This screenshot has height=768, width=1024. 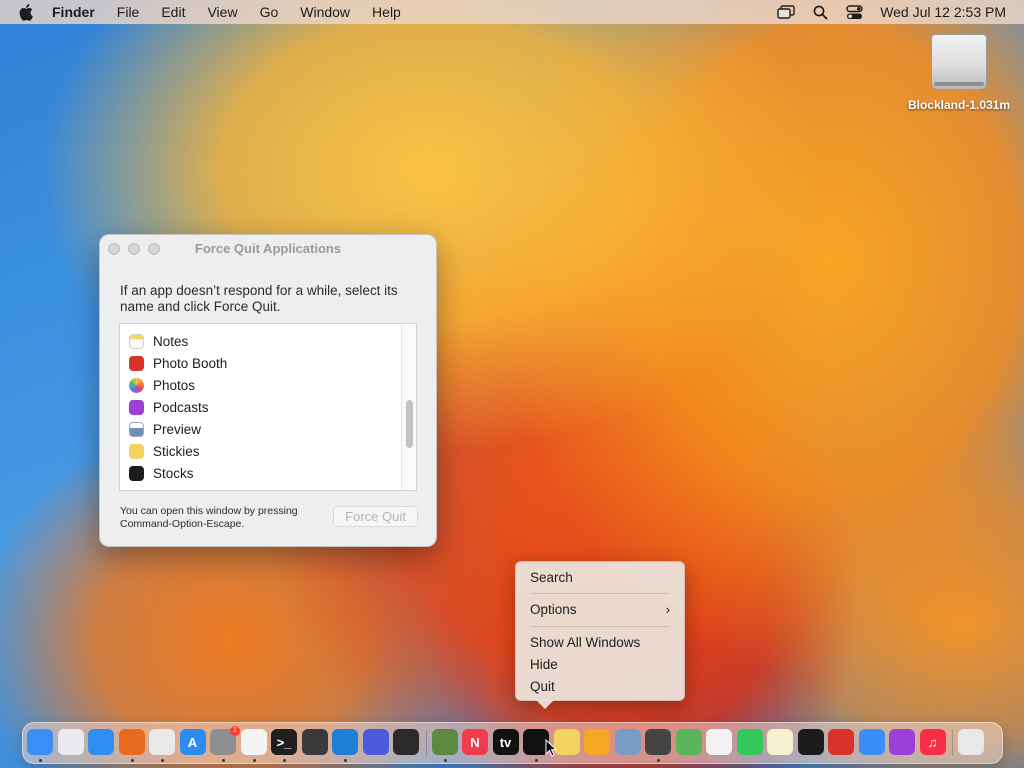 I want to click on force-quit-button: Force Quit, so click(x=375, y=516).